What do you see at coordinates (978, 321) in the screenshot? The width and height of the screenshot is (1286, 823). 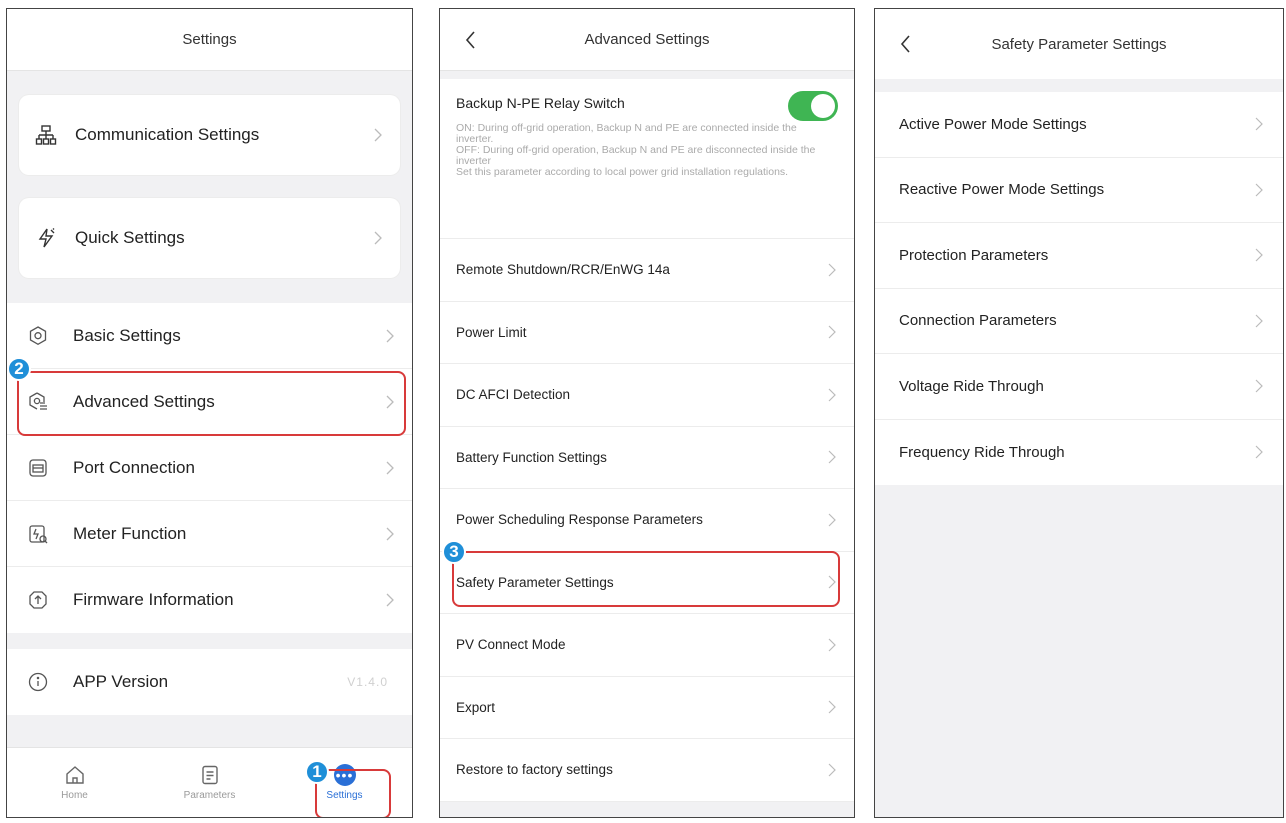 I see `item-label: Connection Parameters` at bounding box center [978, 321].